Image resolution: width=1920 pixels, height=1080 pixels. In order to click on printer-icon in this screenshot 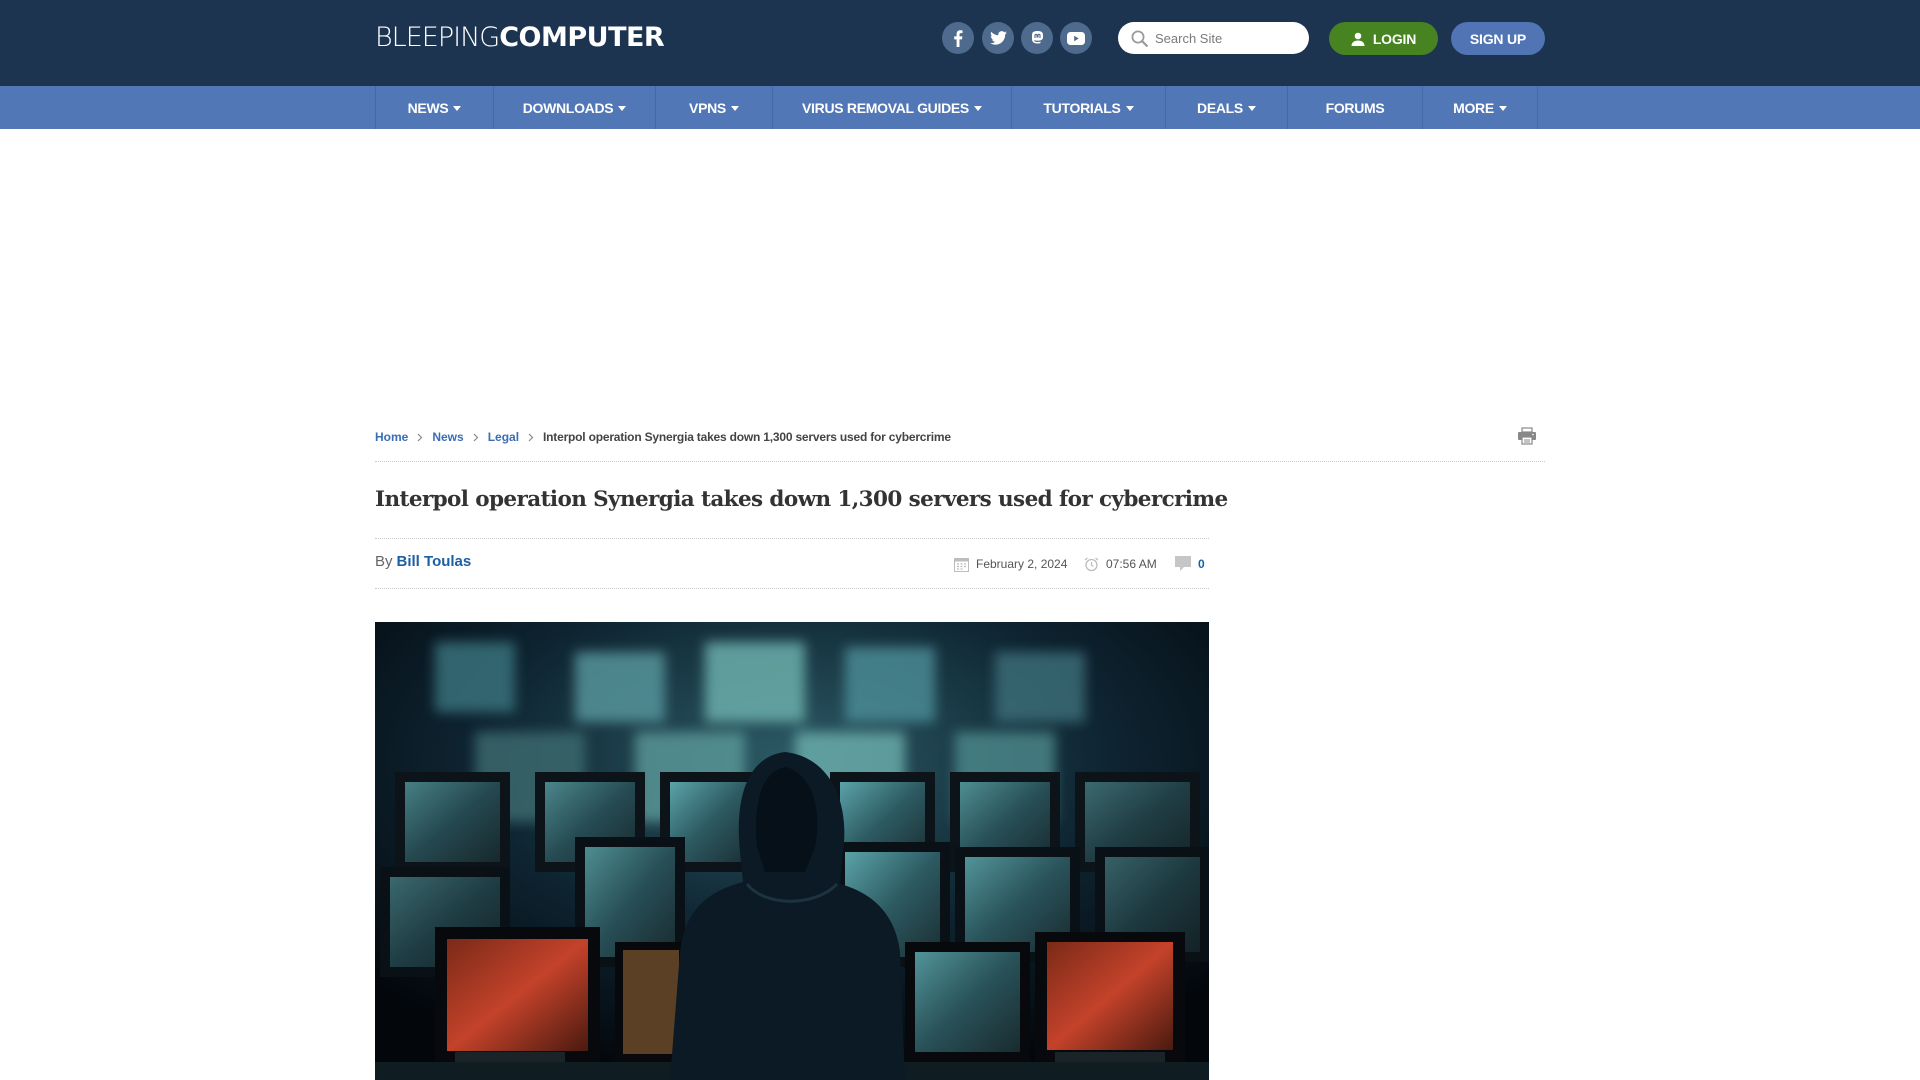, I will do `click(1527, 436)`.